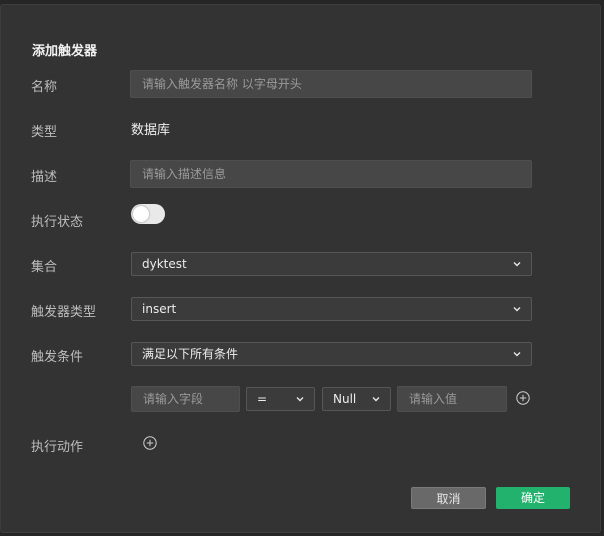 This screenshot has height=536, width=604. I want to click on condition-field-input: 请输入字段, so click(185, 399).